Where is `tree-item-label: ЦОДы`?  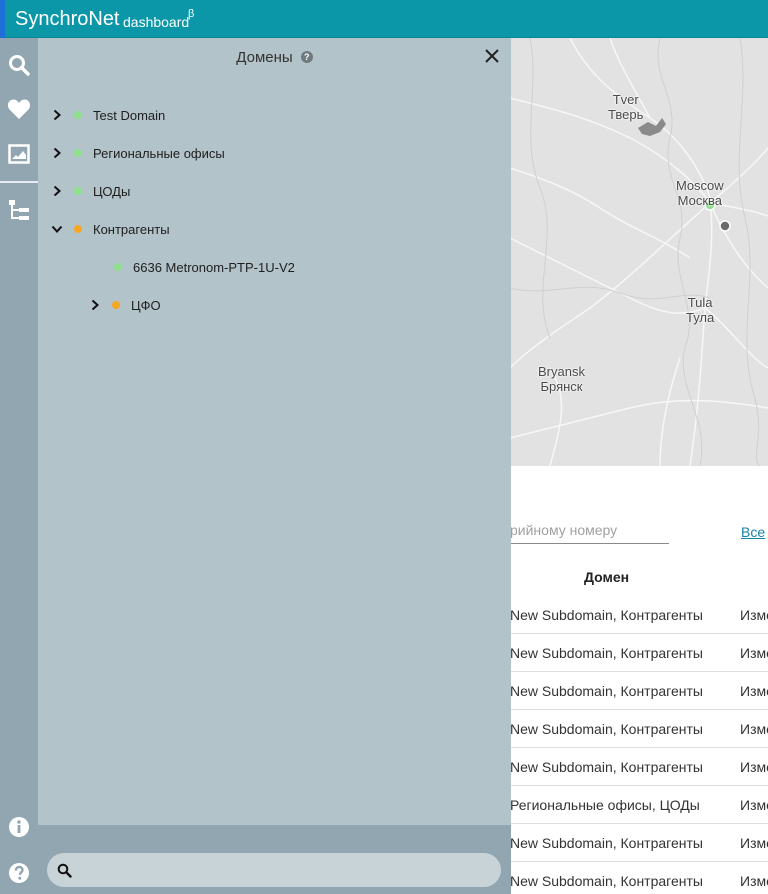
tree-item-label: ЦОДы is located at coordinates (112, 191).